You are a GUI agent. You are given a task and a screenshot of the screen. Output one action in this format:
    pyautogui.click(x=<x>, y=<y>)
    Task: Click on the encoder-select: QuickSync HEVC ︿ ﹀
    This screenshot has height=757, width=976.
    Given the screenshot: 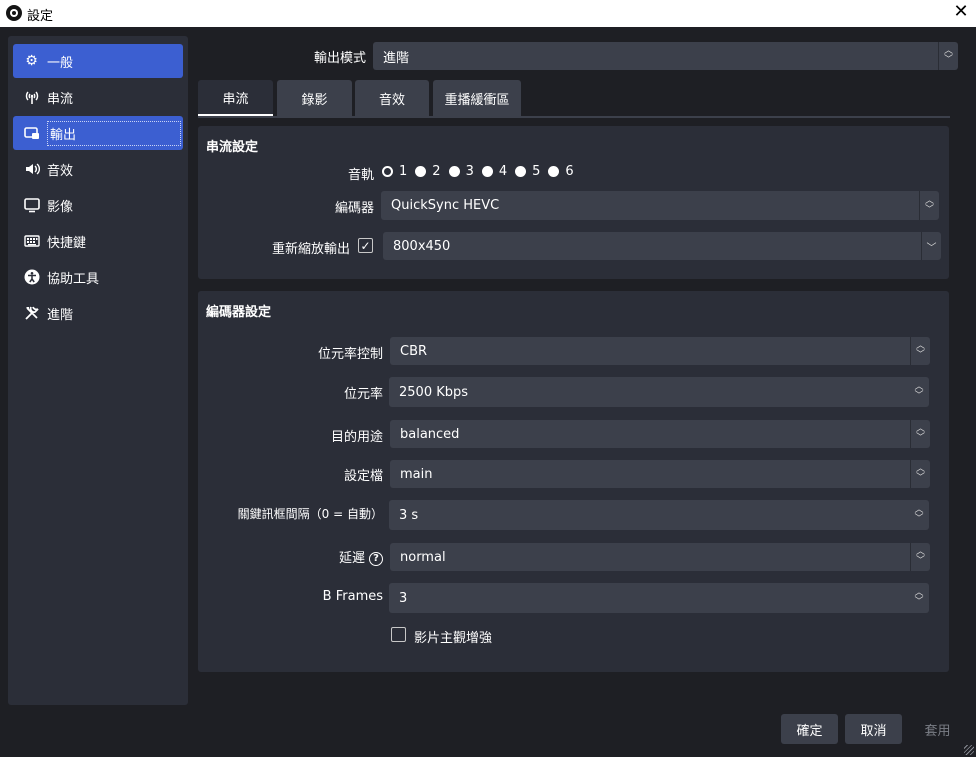 What is the action you would take?
    pyautogui.click(x=660, y=205)
    